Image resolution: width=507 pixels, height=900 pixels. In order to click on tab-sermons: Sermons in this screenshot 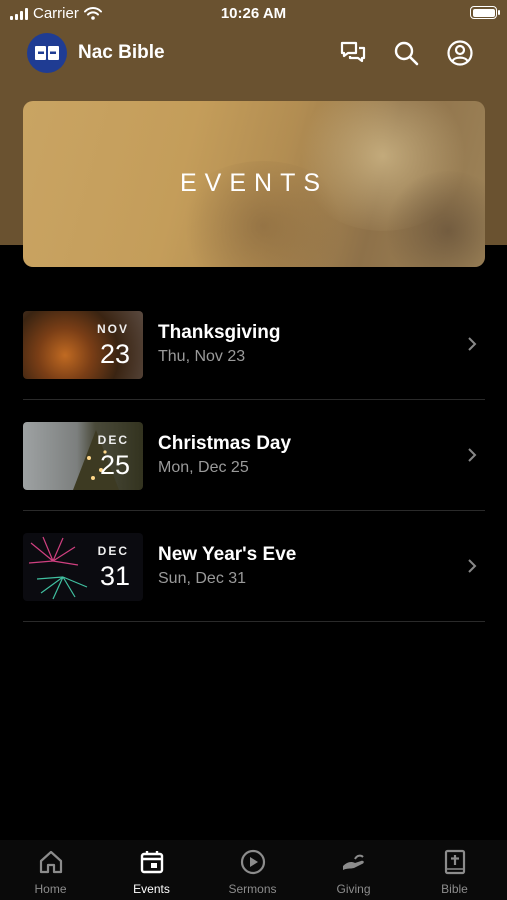, I will do `click(252, 870)`.